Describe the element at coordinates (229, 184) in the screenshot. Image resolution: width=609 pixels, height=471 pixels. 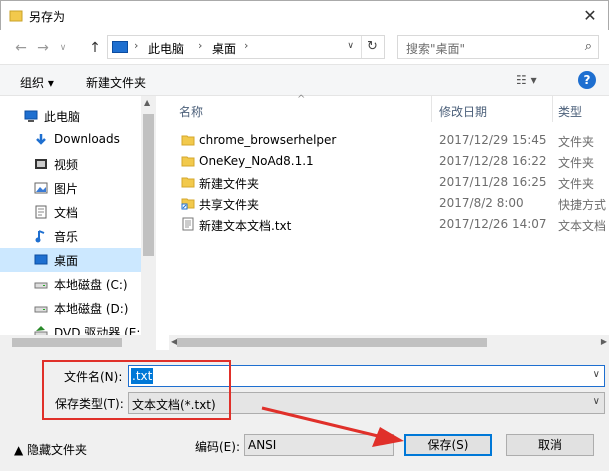
I see `file-name: 新建文件夹` at that location.